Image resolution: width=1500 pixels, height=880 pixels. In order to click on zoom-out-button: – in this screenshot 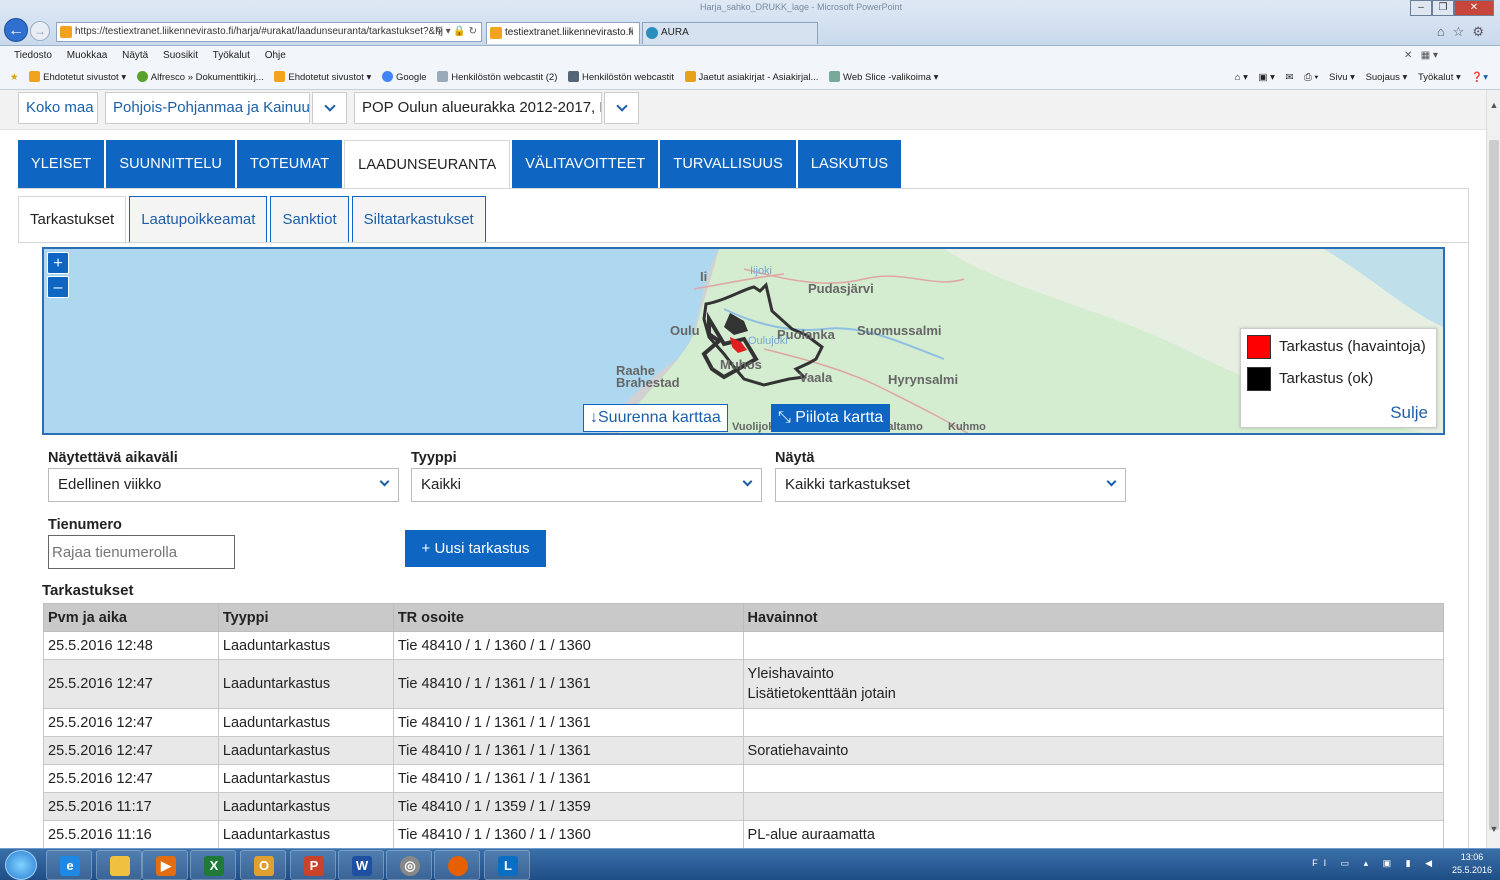, I will do `click(58, 287)`.